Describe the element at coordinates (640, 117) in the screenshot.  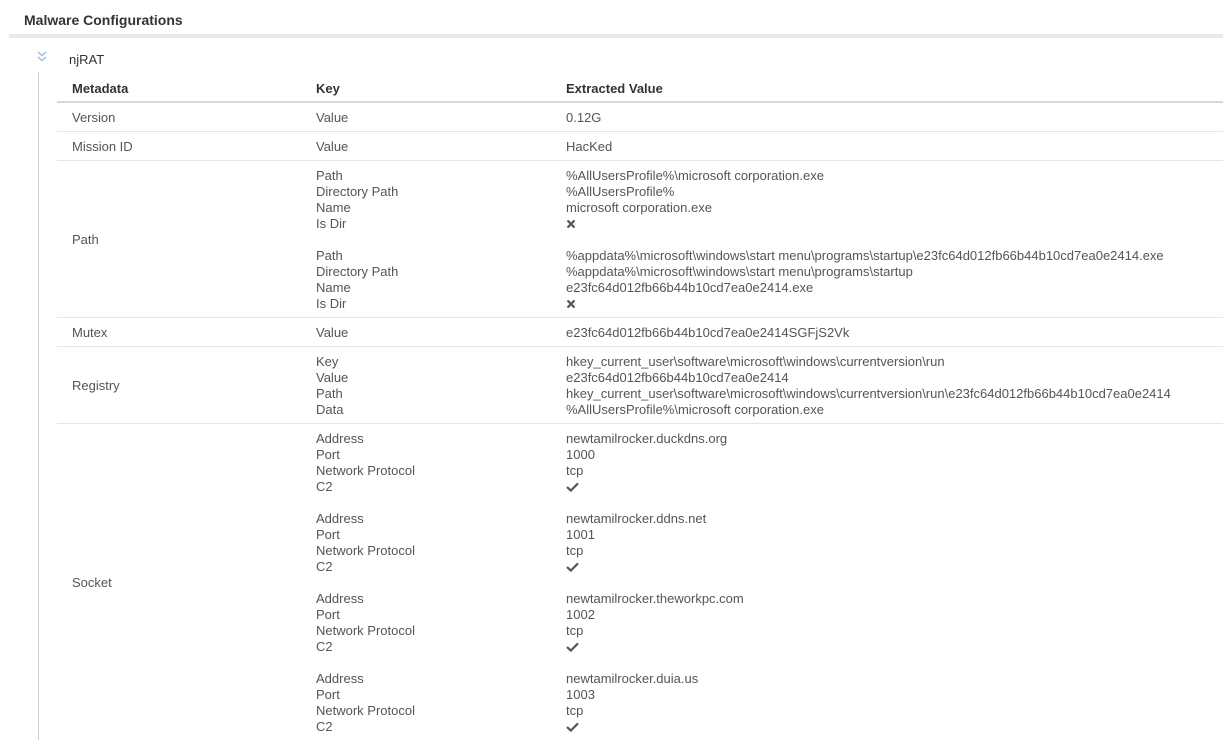
I see `table-row-version: Version Value 0.12G` at that location.